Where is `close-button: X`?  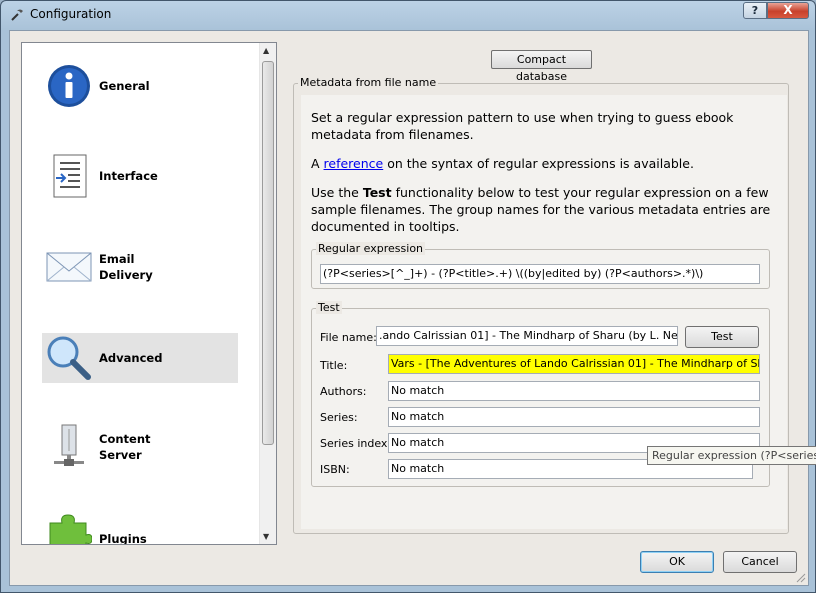
close-button: X is located at coordinates (788, 10).